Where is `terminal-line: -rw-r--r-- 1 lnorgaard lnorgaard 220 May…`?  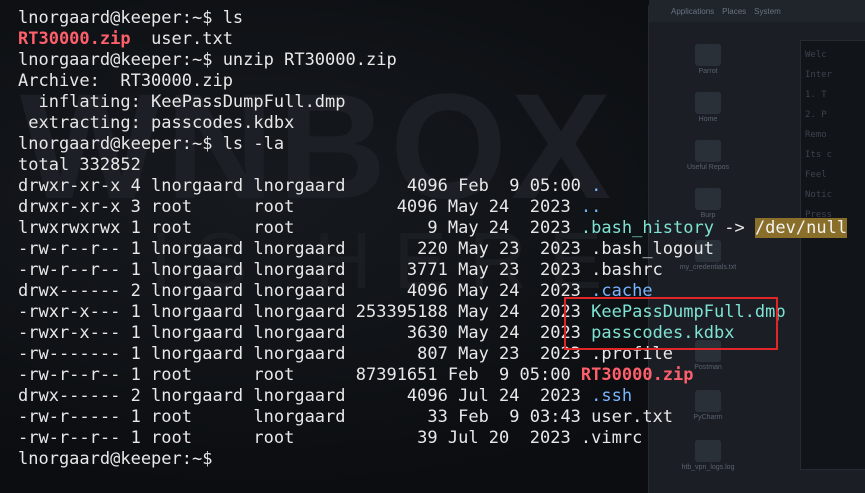
terminal-line: -rw-r--r-- 1 lnorgaard lnorgaard 220 May… is located at coordinates (432, 249).